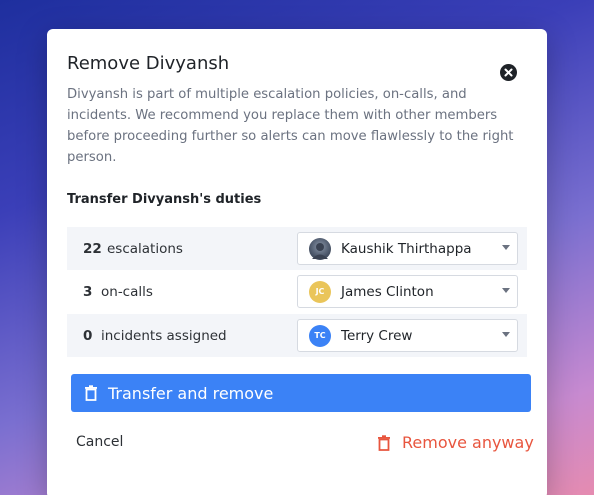 The height and width of the screenshot is (495, 594). I want to click on duty-label: escalations, so click(145, 248).